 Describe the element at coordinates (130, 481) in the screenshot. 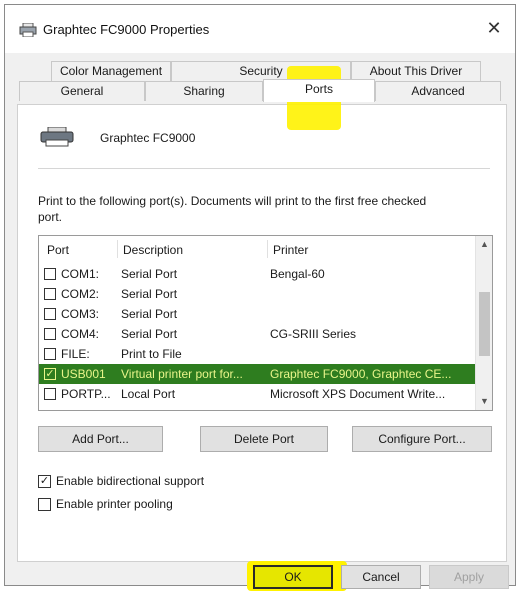

I see `checkbox-label: Enable bidirectional support` at that location.